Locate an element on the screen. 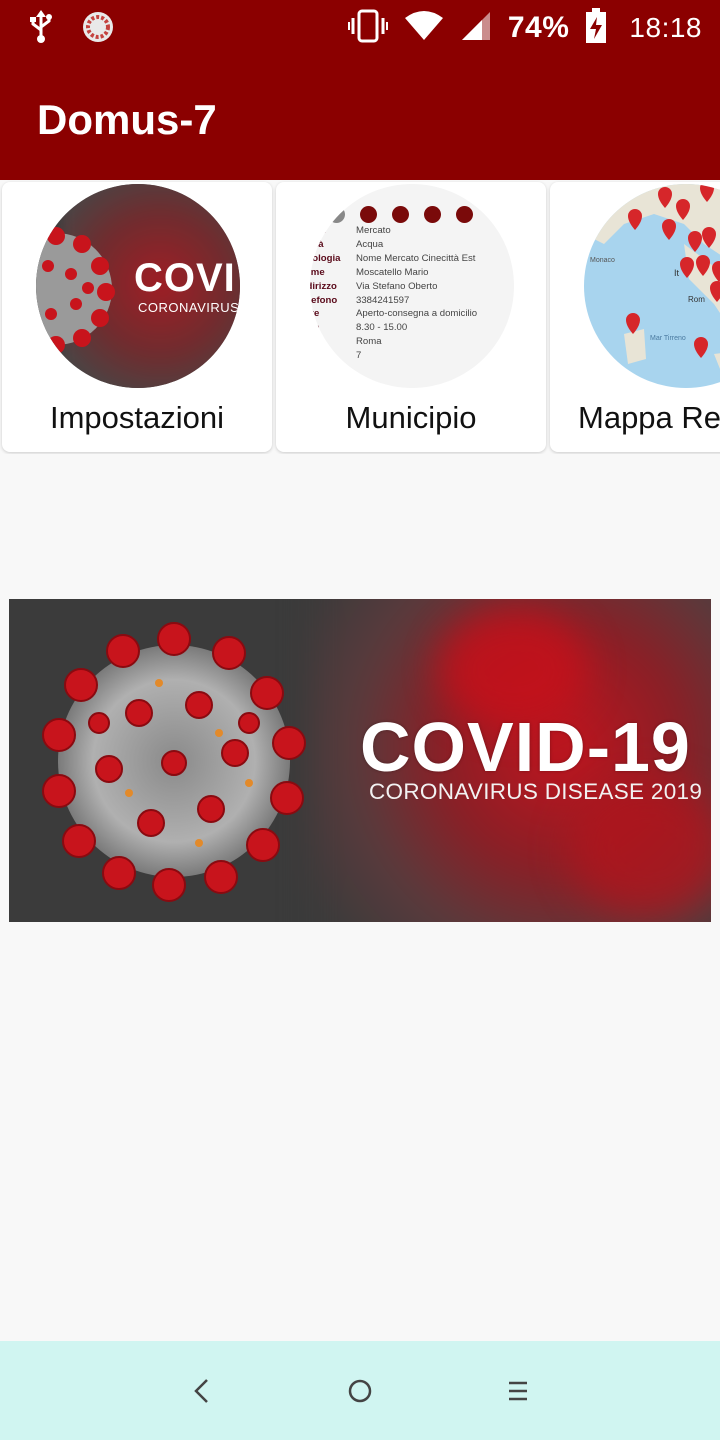  map-thumbnail: Monaco It Rom Mar Tirreno is located at coordinates (652, 286).